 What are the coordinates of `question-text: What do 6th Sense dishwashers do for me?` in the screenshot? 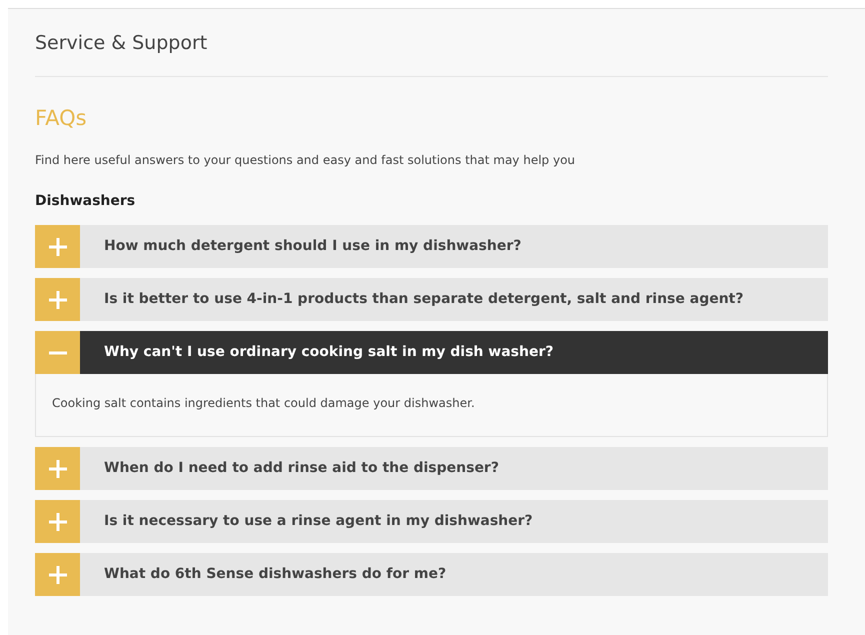 It's located at (274, 574).